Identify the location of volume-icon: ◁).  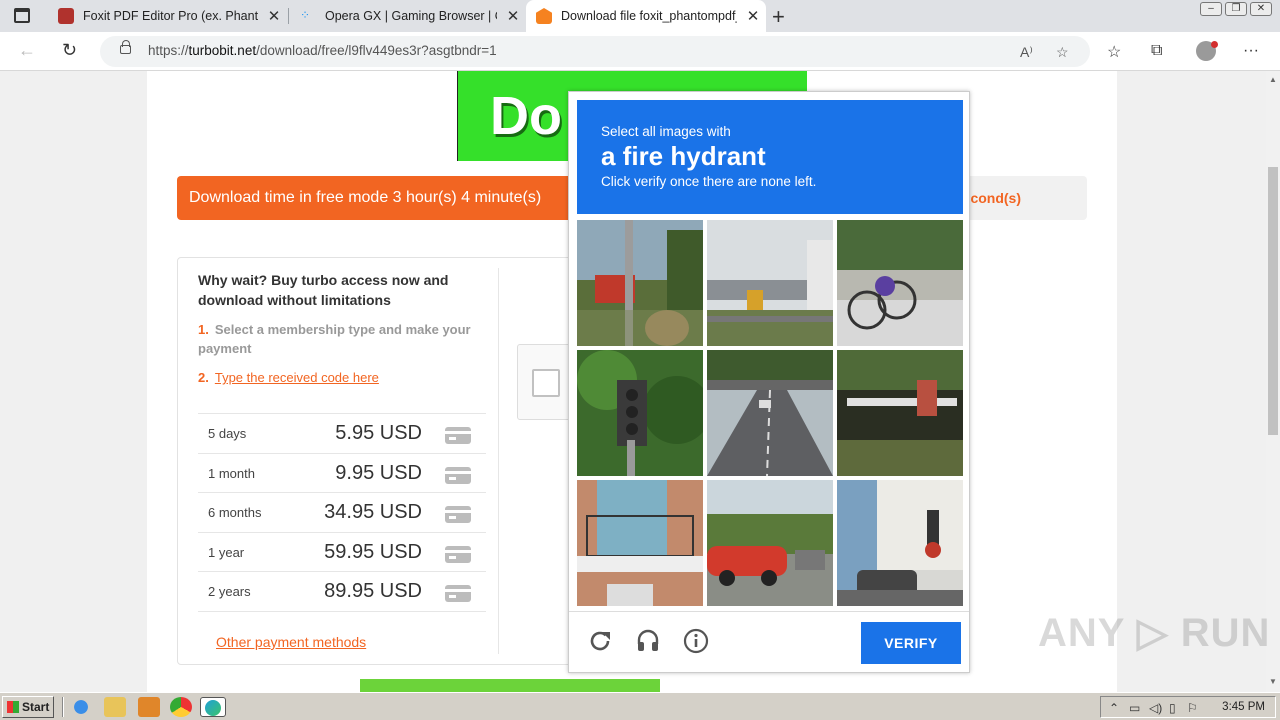
(1155, 708).